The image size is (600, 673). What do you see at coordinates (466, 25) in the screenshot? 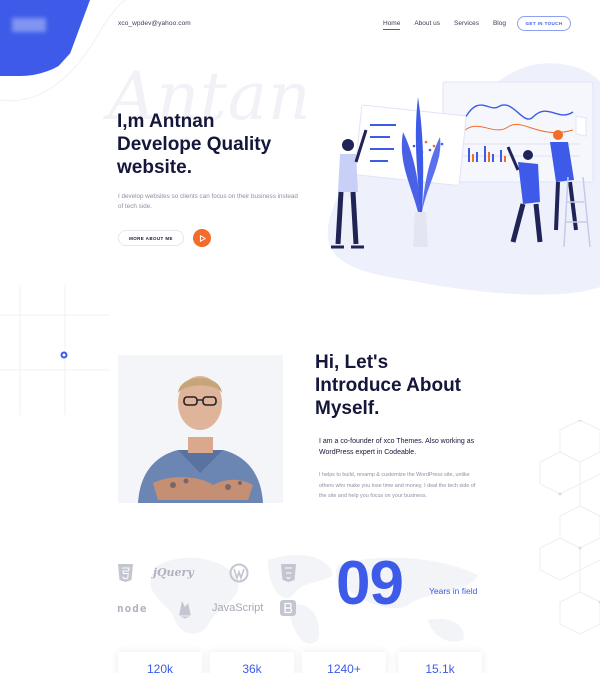
I see `nav-services: Services` at bounding box center [466, 25].